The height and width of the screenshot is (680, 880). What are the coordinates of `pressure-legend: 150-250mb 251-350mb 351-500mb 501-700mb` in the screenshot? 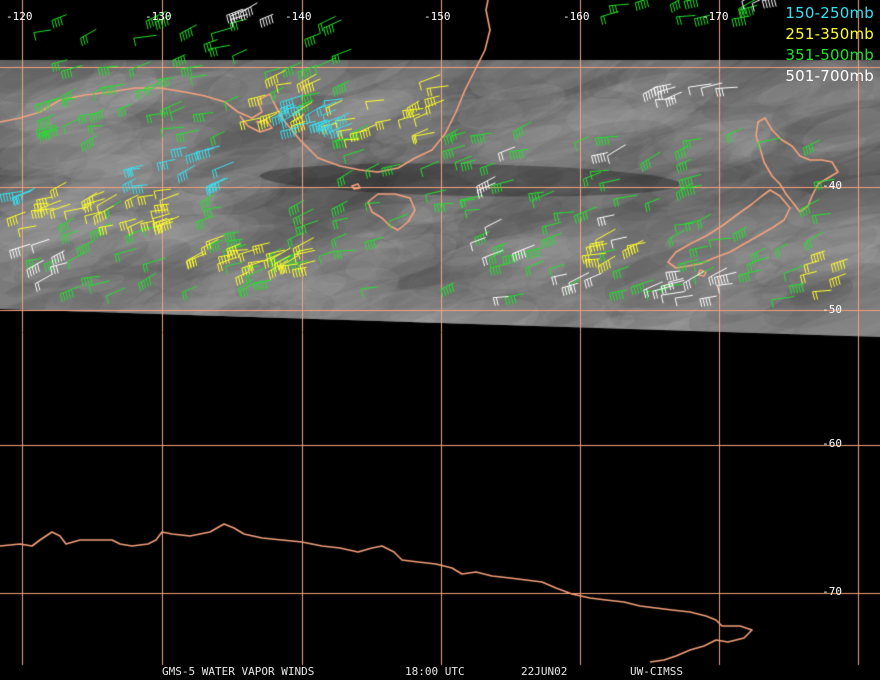 It's located at (829, 45).